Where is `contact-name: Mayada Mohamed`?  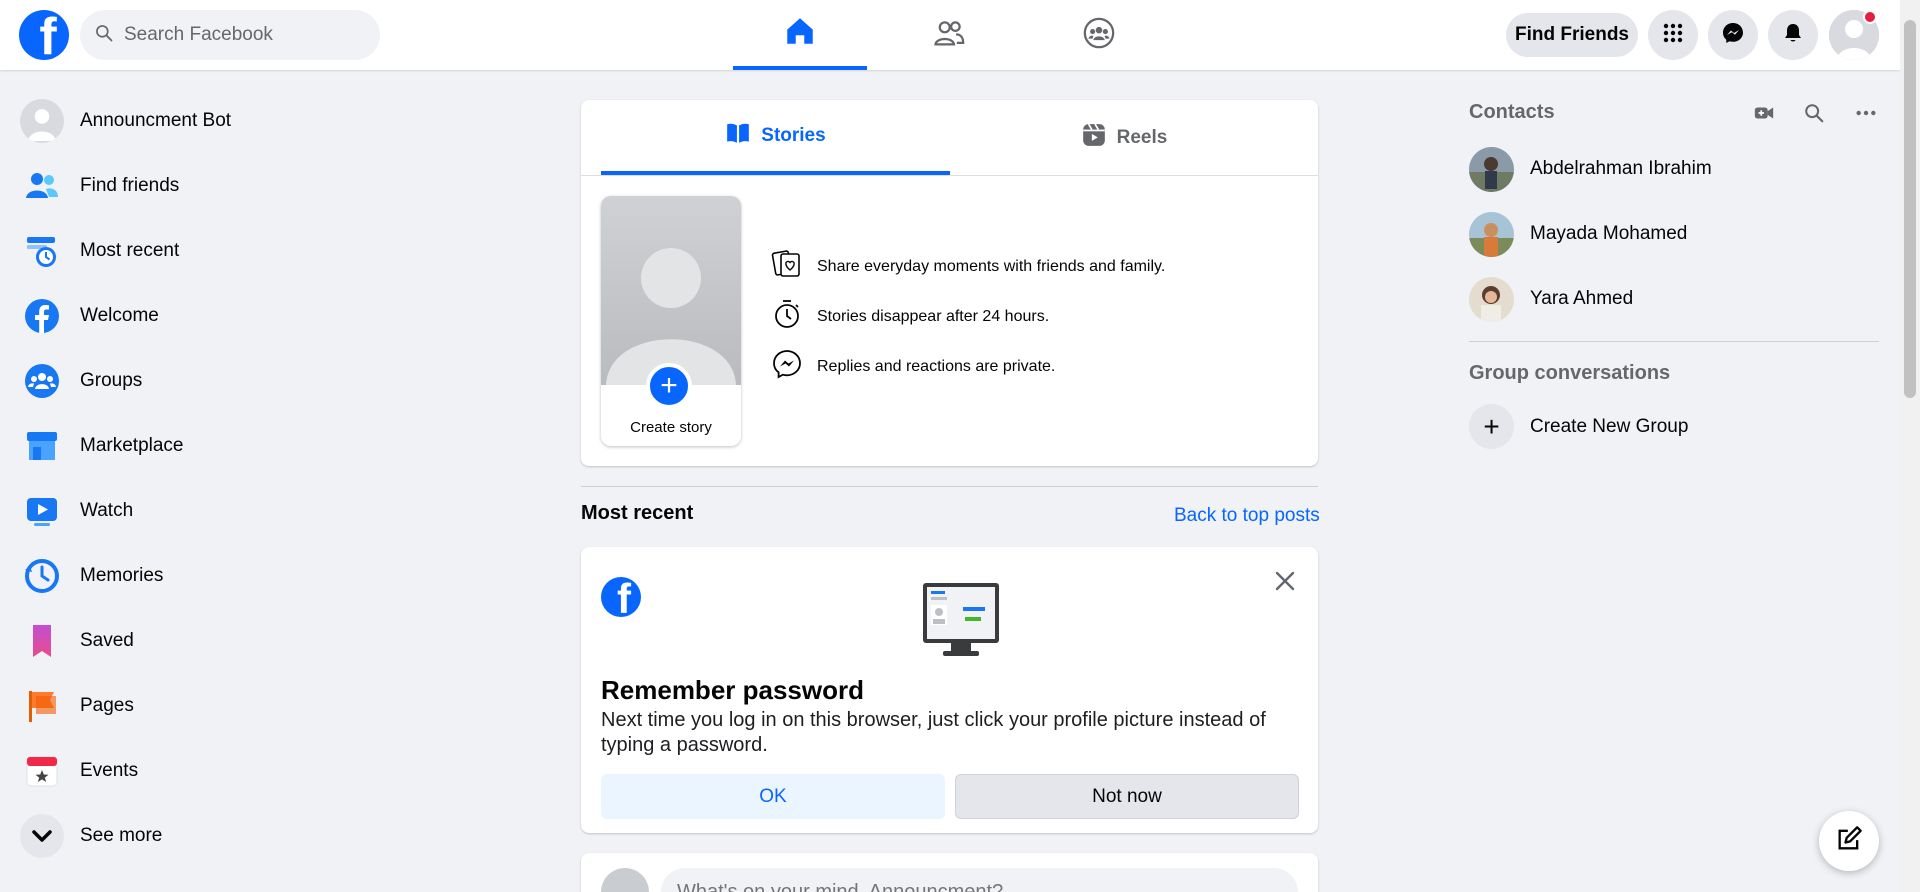 contact-name: Mayada Mohamed is located at coordinates (1609, 233).